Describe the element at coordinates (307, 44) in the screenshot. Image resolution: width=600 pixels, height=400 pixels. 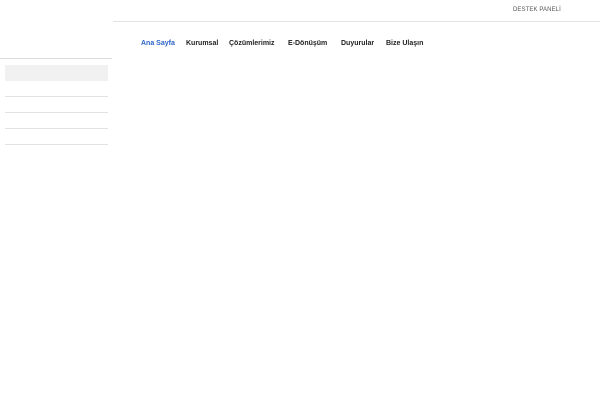
I see `nav-item-e-transformation: E-Dönüşüm` at that location.